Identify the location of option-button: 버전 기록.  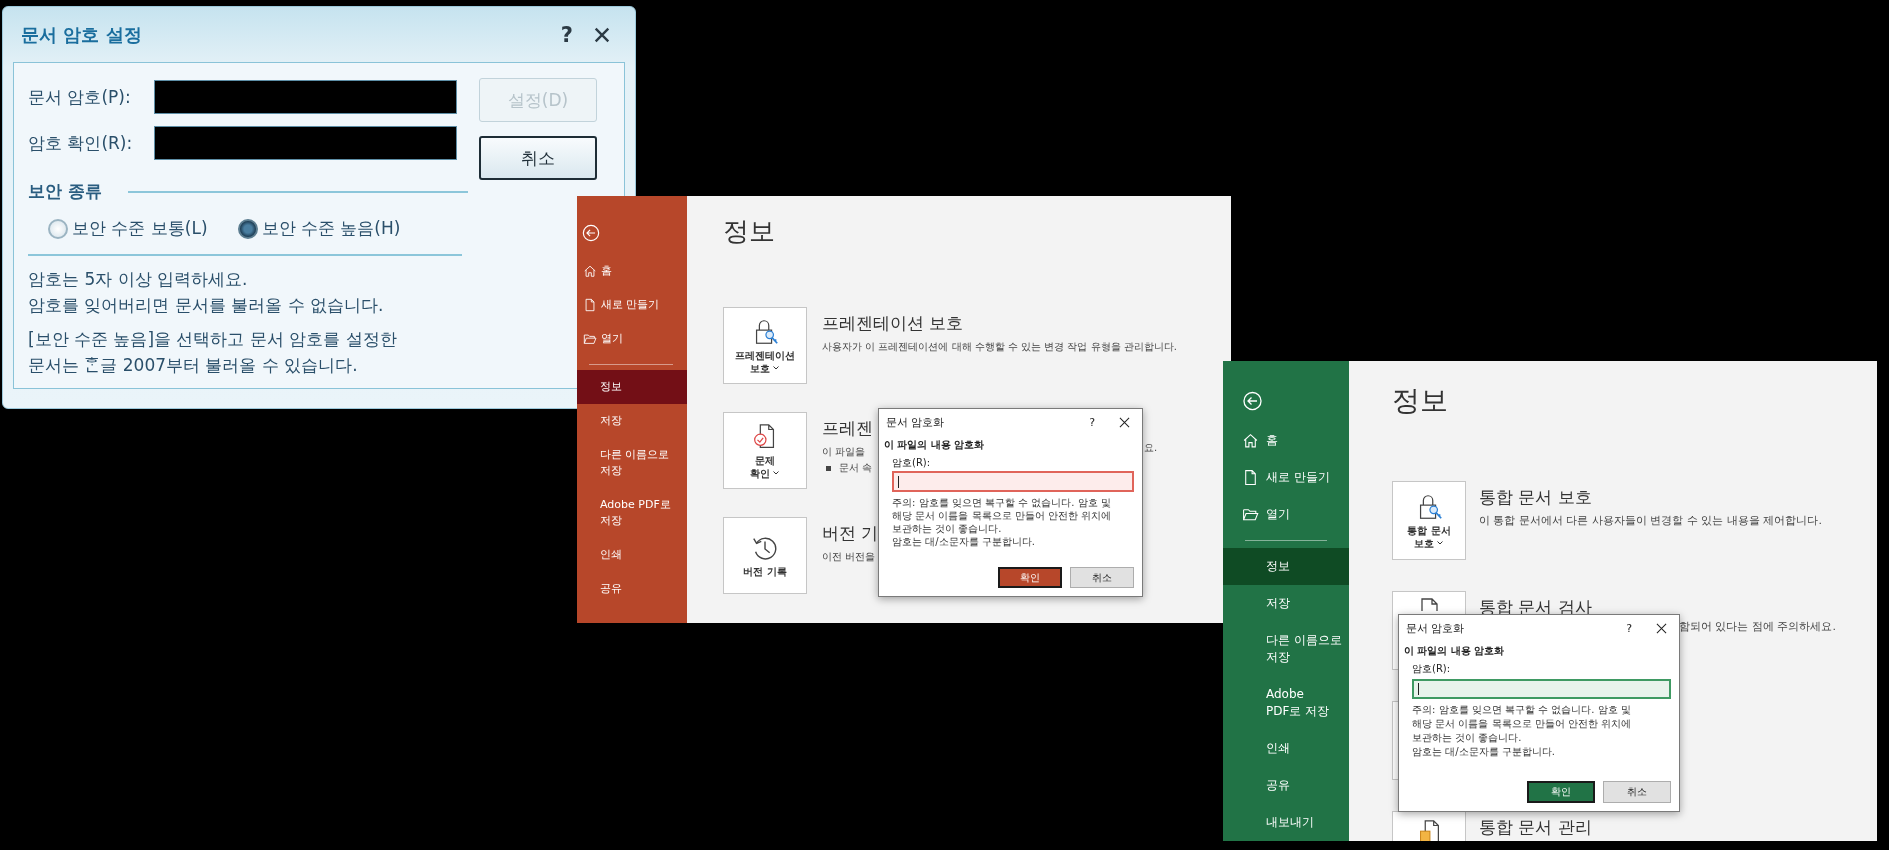
(765, 555).